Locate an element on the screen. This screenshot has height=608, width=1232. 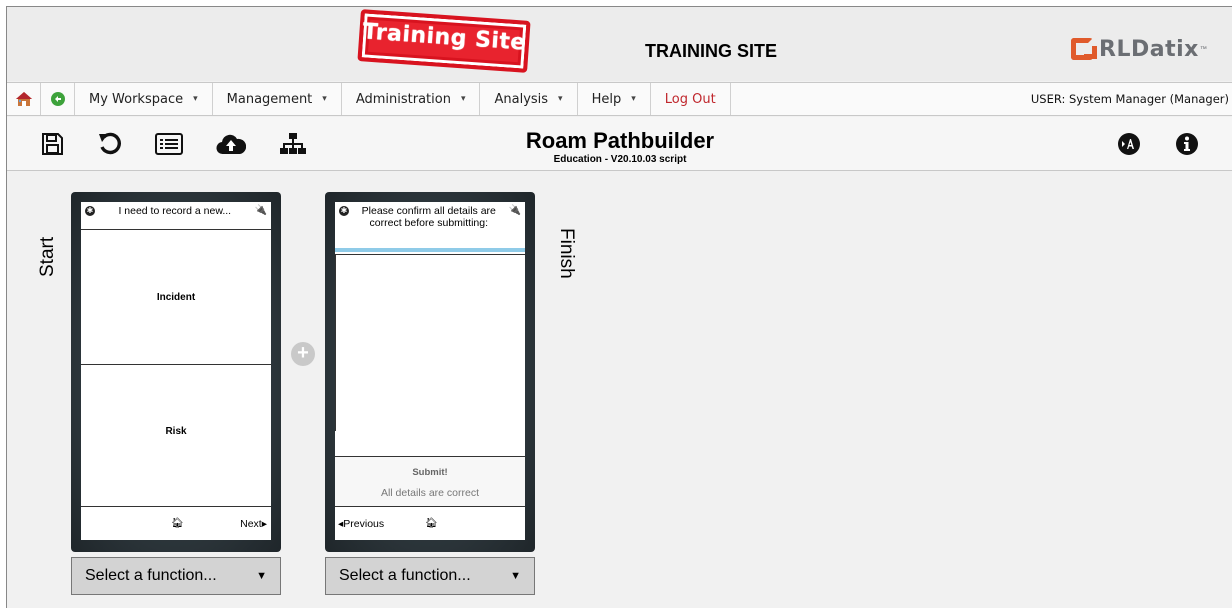
function-select-1: Select a function... ▼ is located at coordinates (176, 576).